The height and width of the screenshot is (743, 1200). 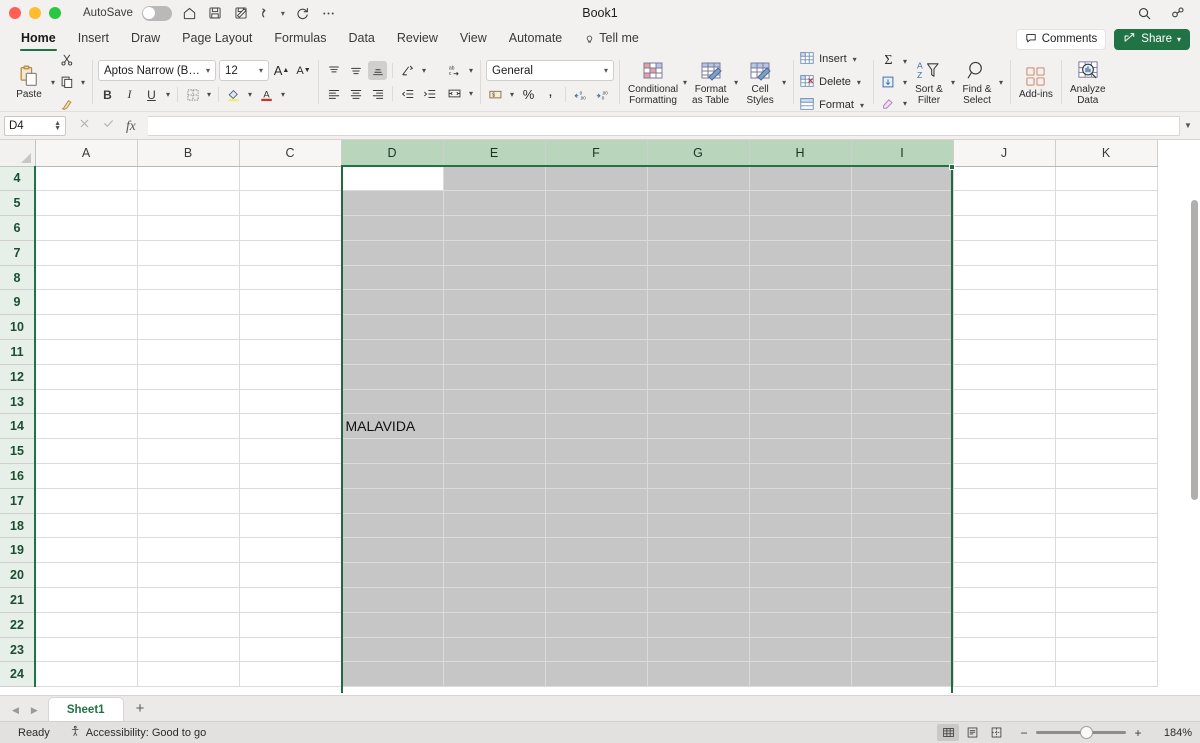 What do you see at coordinates (902, 302) in the screenshot?
I see `grid-cell-I9` at bounding box center [902, 302].